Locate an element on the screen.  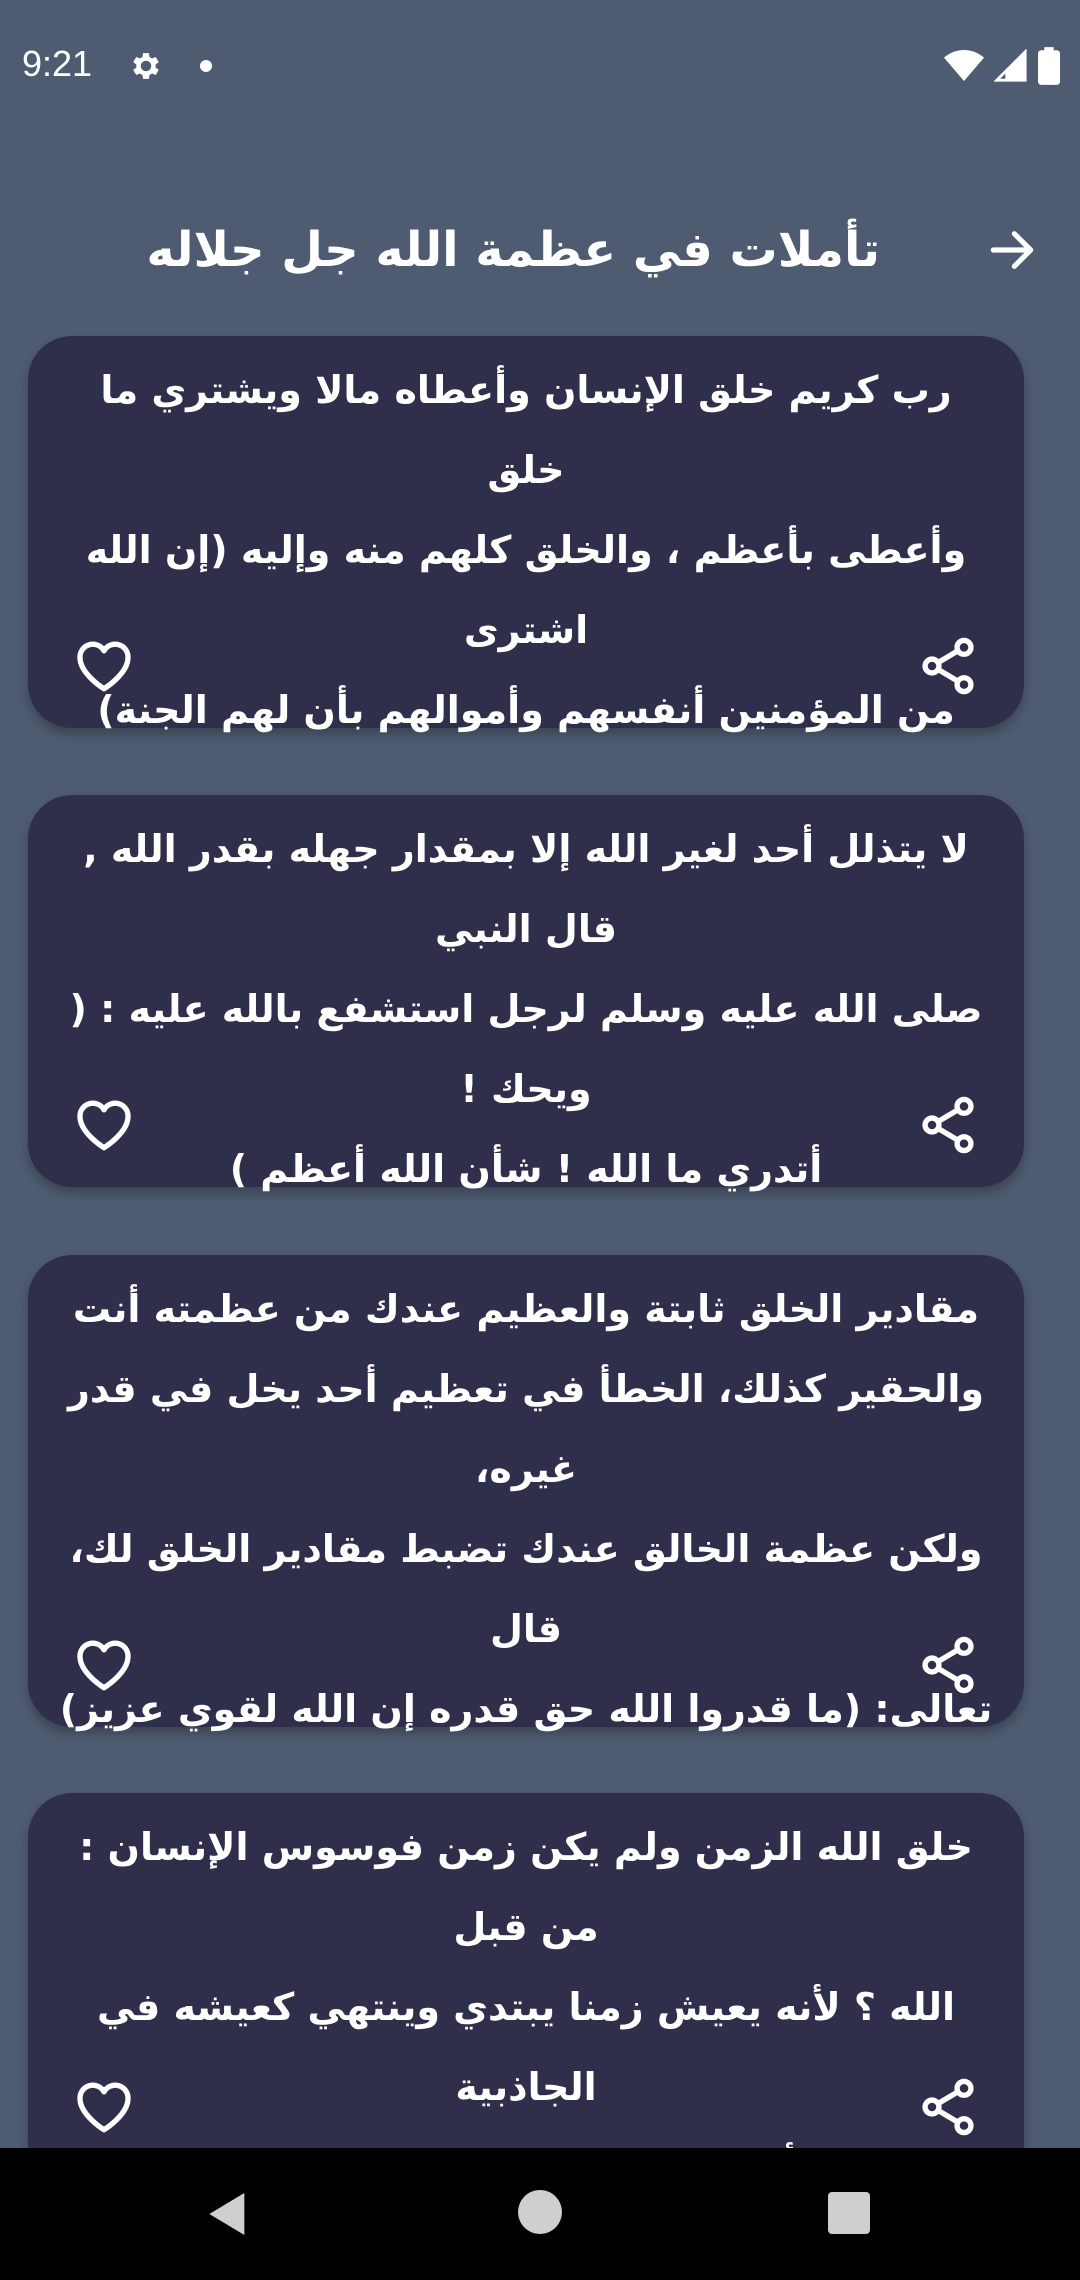
app-header: تأملات في عظمة الله جل جلاله is located at coordinates (540, 250).